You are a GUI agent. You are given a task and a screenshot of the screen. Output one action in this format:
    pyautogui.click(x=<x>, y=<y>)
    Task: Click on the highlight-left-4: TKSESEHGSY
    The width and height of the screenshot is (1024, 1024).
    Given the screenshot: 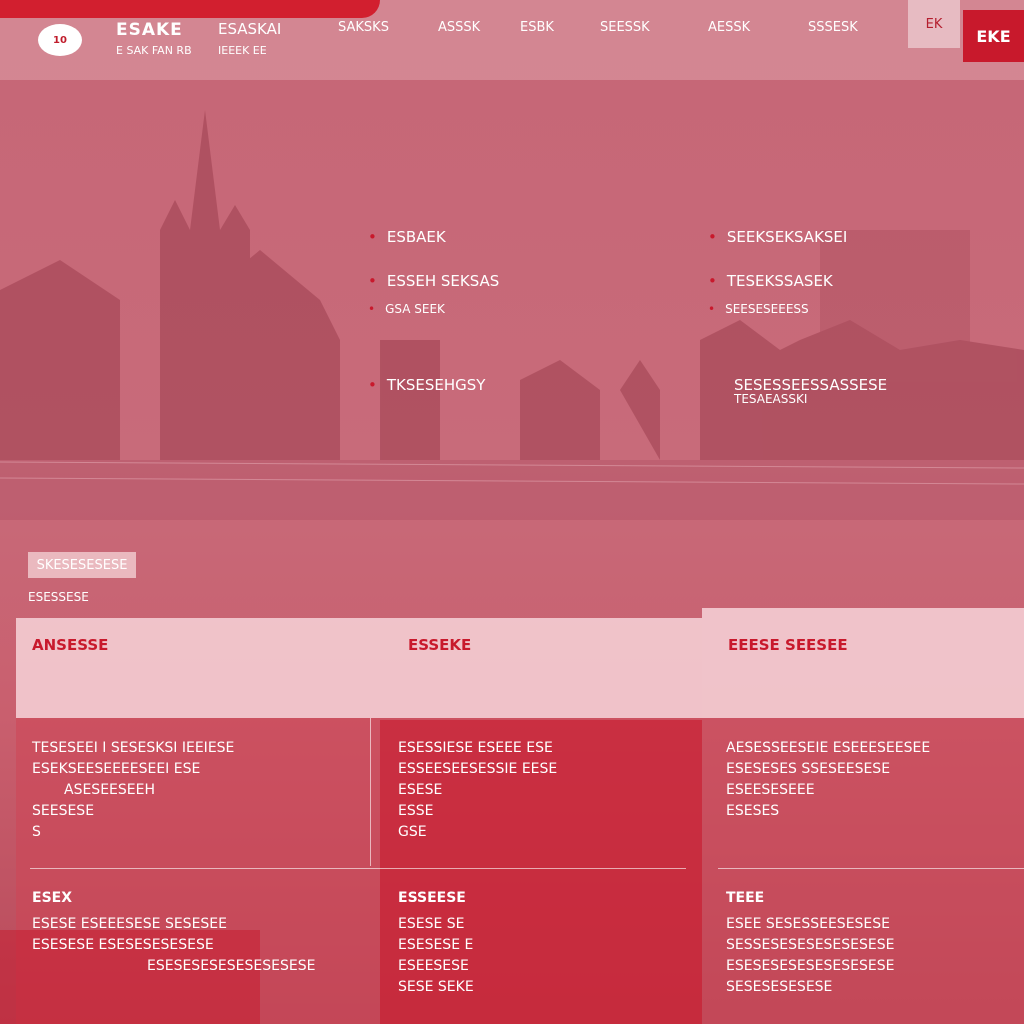 What is the action you would take?
    pyautogui.click(x=427, y=385)
    